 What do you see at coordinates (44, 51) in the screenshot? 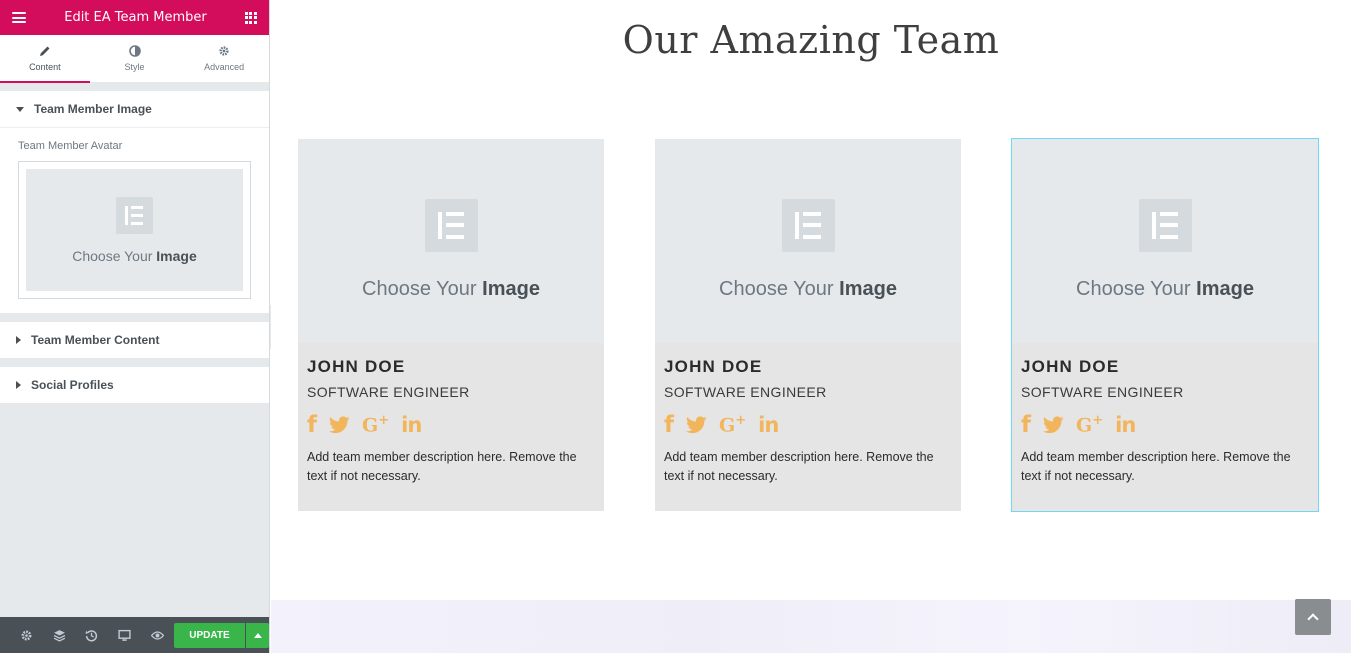
I see `pencil-icon` at bounding box center [44, 51].